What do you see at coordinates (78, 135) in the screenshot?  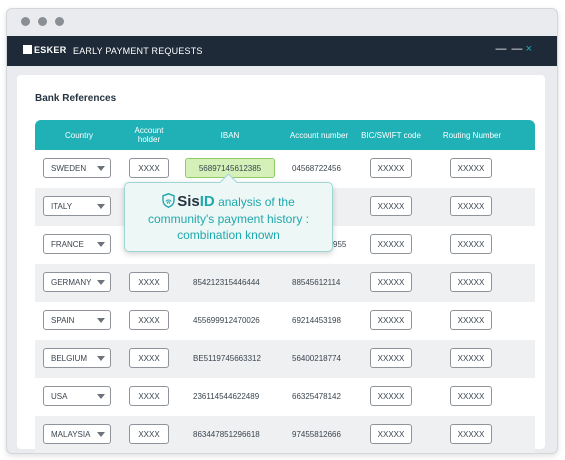 I see `col-header-country: Country` at bounding box center [78, 135].